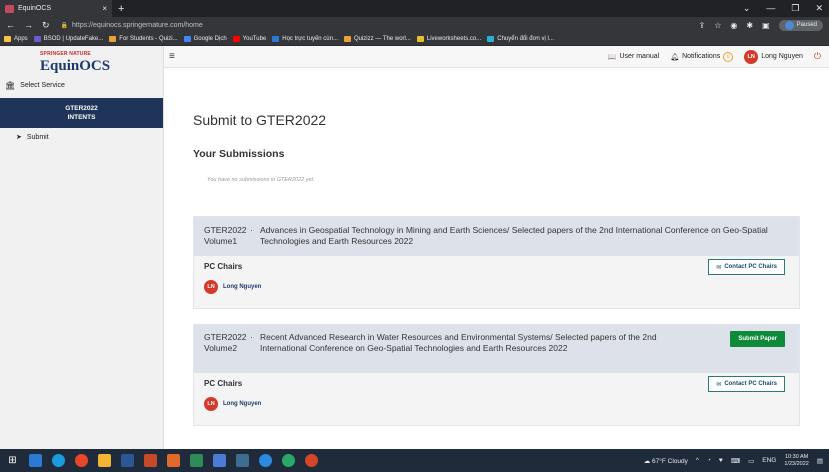 This screenshot has height=472, width=829. What do you see at coordinates (42, 85) in the screenshot?
I see `select-service-label: Select Service` at bounding box center [42, 85].